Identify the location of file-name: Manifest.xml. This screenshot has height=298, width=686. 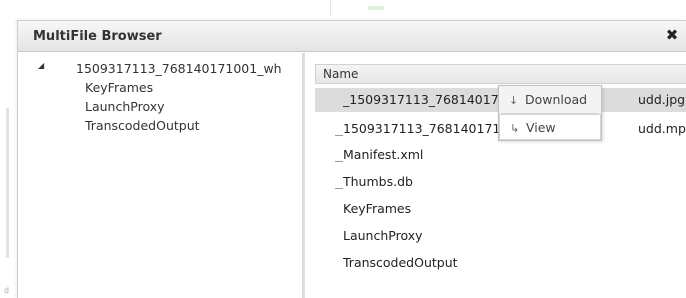
(383, 154).